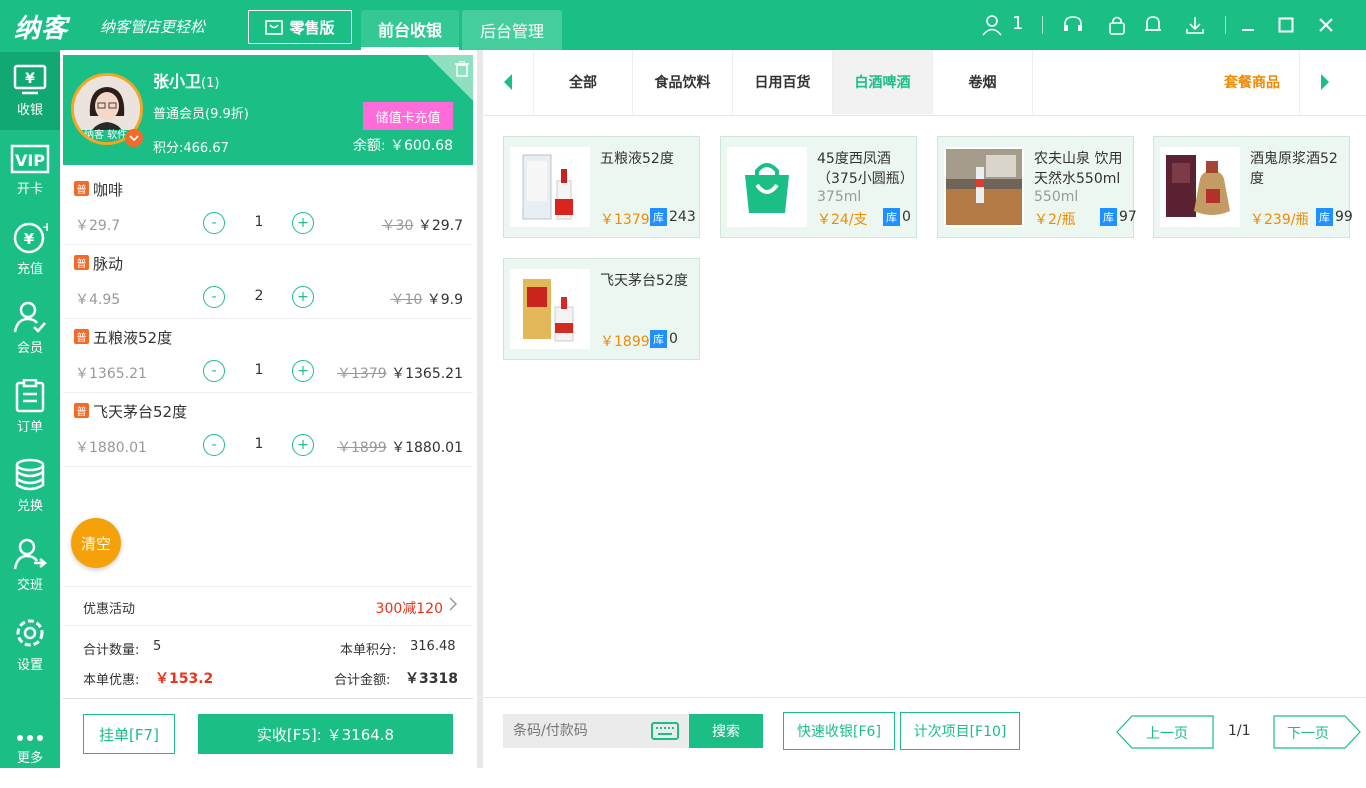  What do you see at coordinates (129, 734) in the screenshot?
I see `hang-order-button: 挂单[F7]` at bounding box center [129, 734].